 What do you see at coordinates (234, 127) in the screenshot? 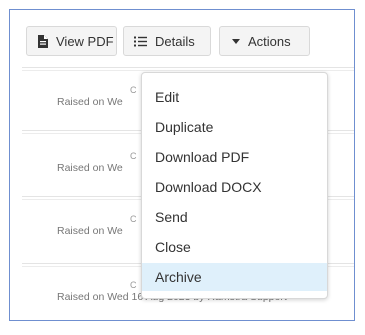
I see `menu-item-duplicate: Duplicate` at bounding box center [234, 127].